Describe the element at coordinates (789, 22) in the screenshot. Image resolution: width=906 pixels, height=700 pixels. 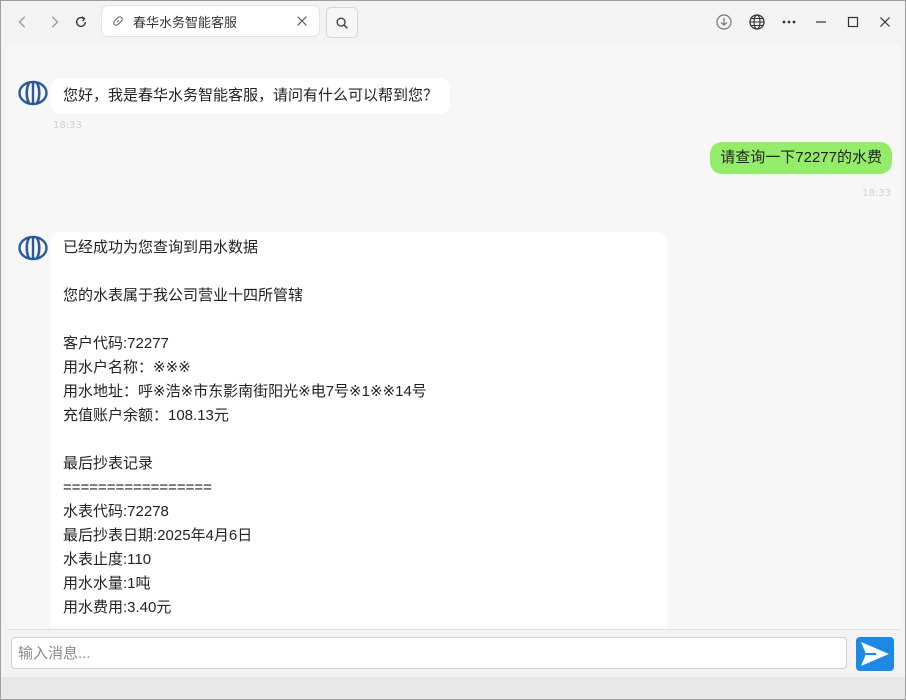
I see `more-icon` at that location.